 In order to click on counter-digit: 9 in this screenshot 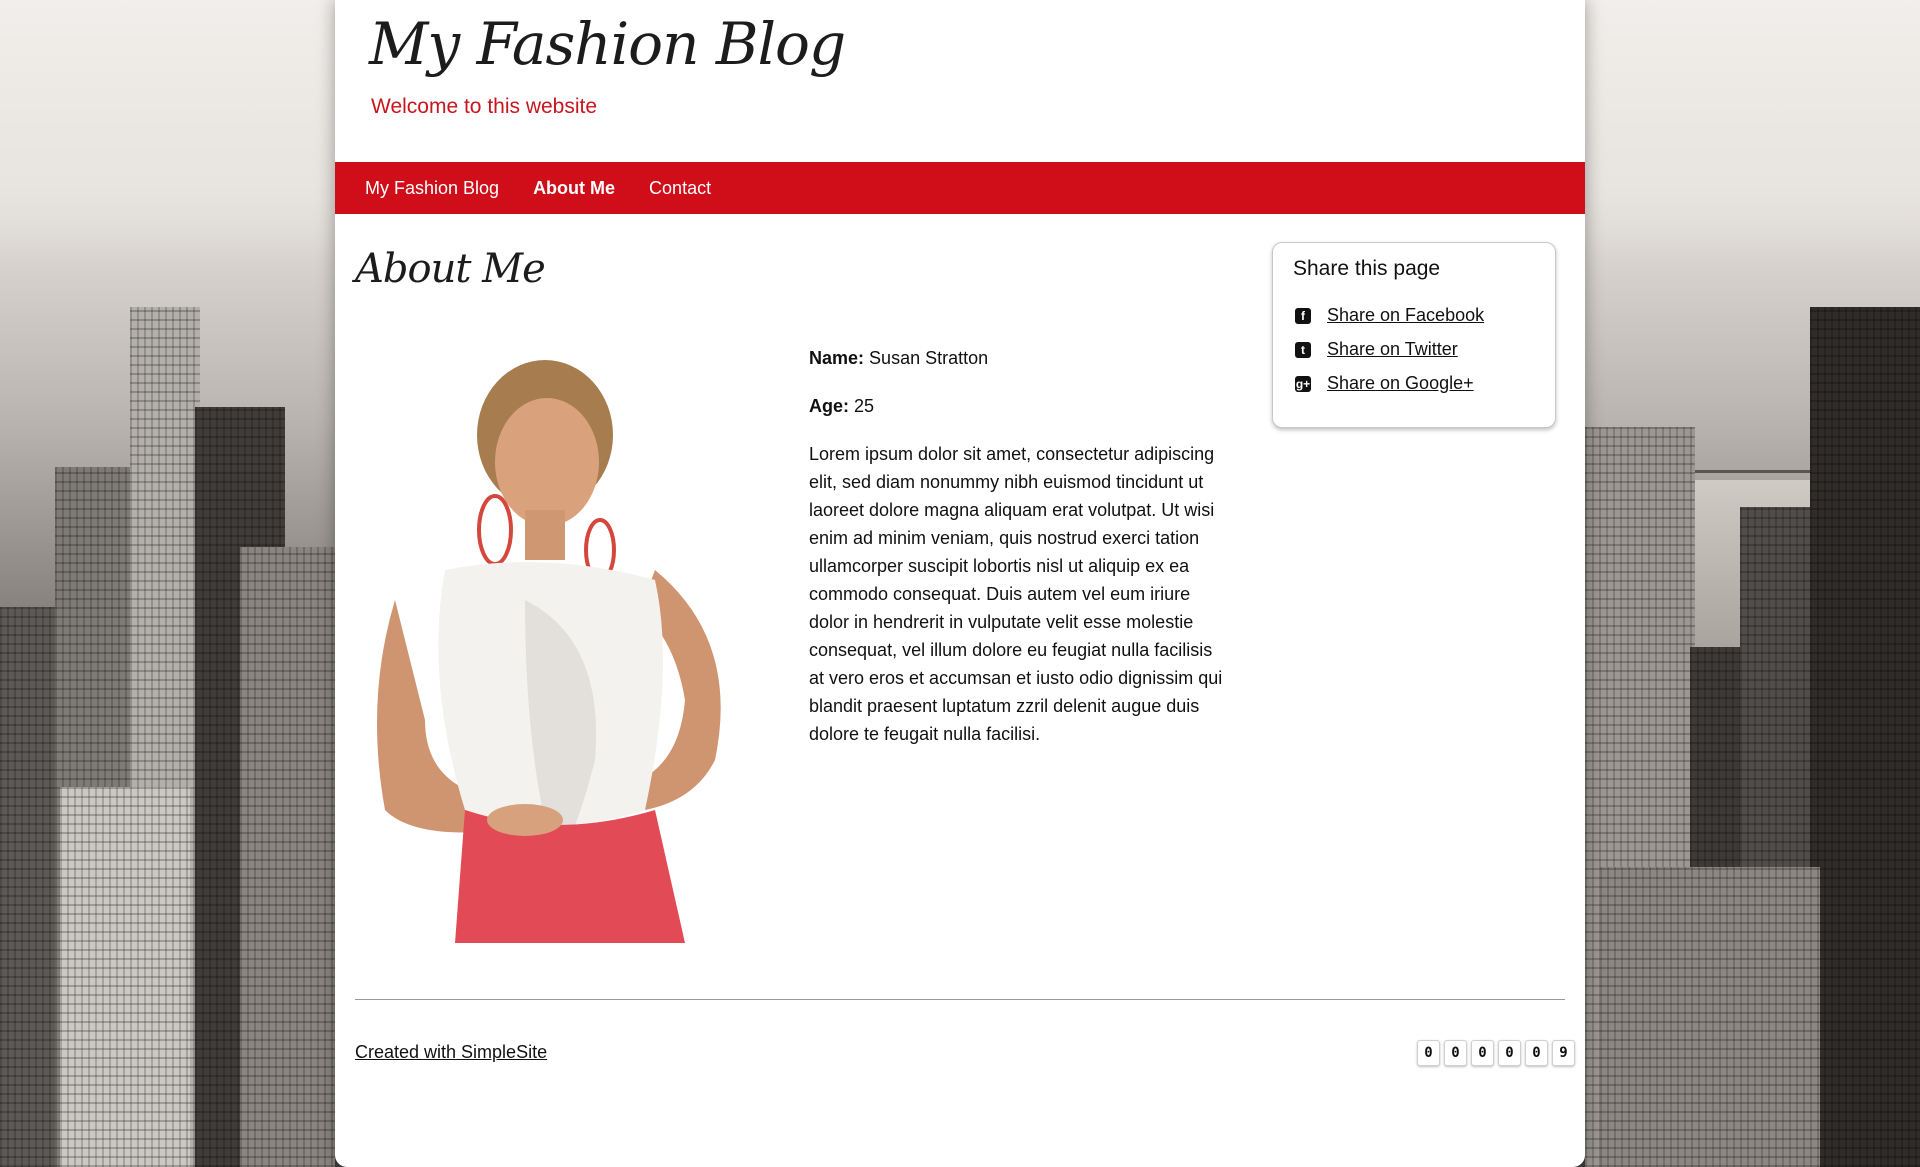, I will do `click(1563, 1053)`.